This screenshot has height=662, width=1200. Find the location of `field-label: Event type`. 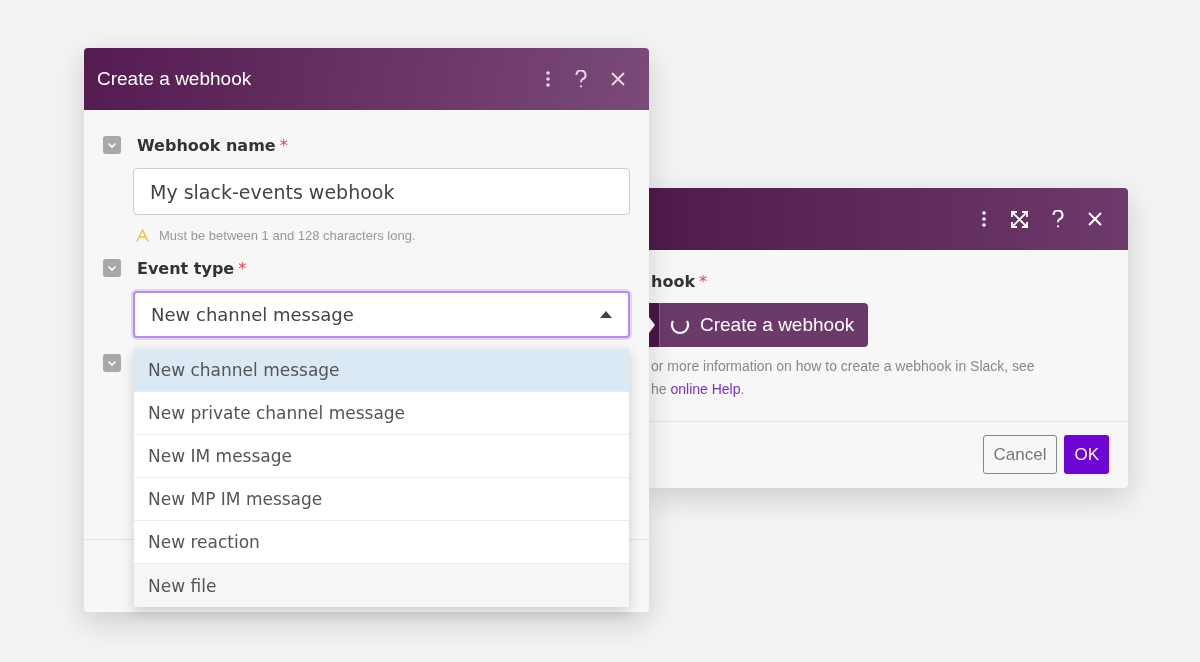

field-label: Event type is located at coordinates (186, 268).